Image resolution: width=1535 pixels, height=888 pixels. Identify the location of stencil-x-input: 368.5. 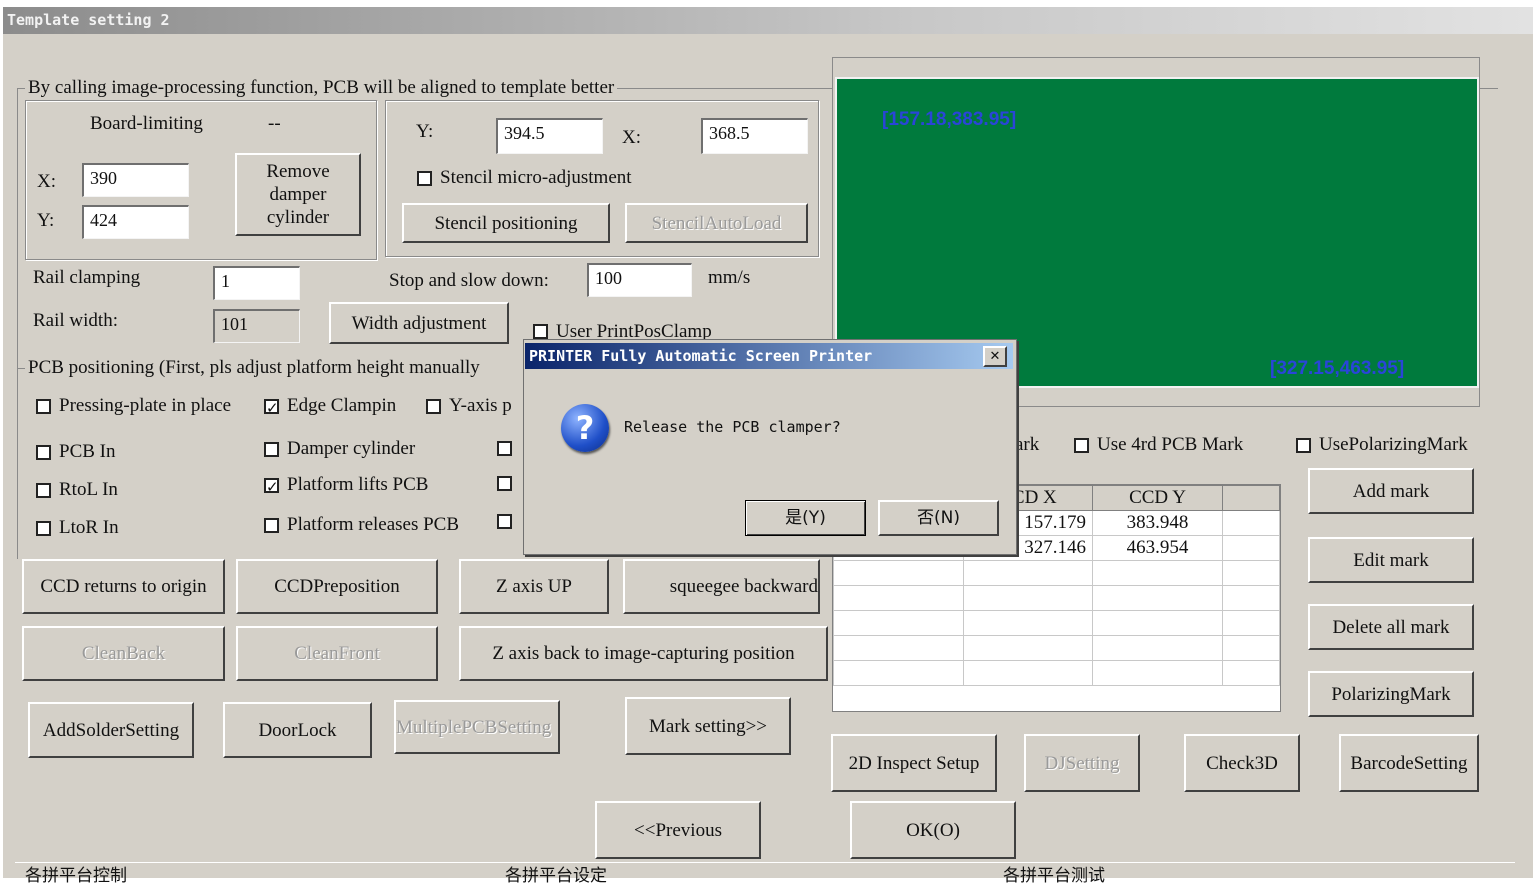
(754, 136).